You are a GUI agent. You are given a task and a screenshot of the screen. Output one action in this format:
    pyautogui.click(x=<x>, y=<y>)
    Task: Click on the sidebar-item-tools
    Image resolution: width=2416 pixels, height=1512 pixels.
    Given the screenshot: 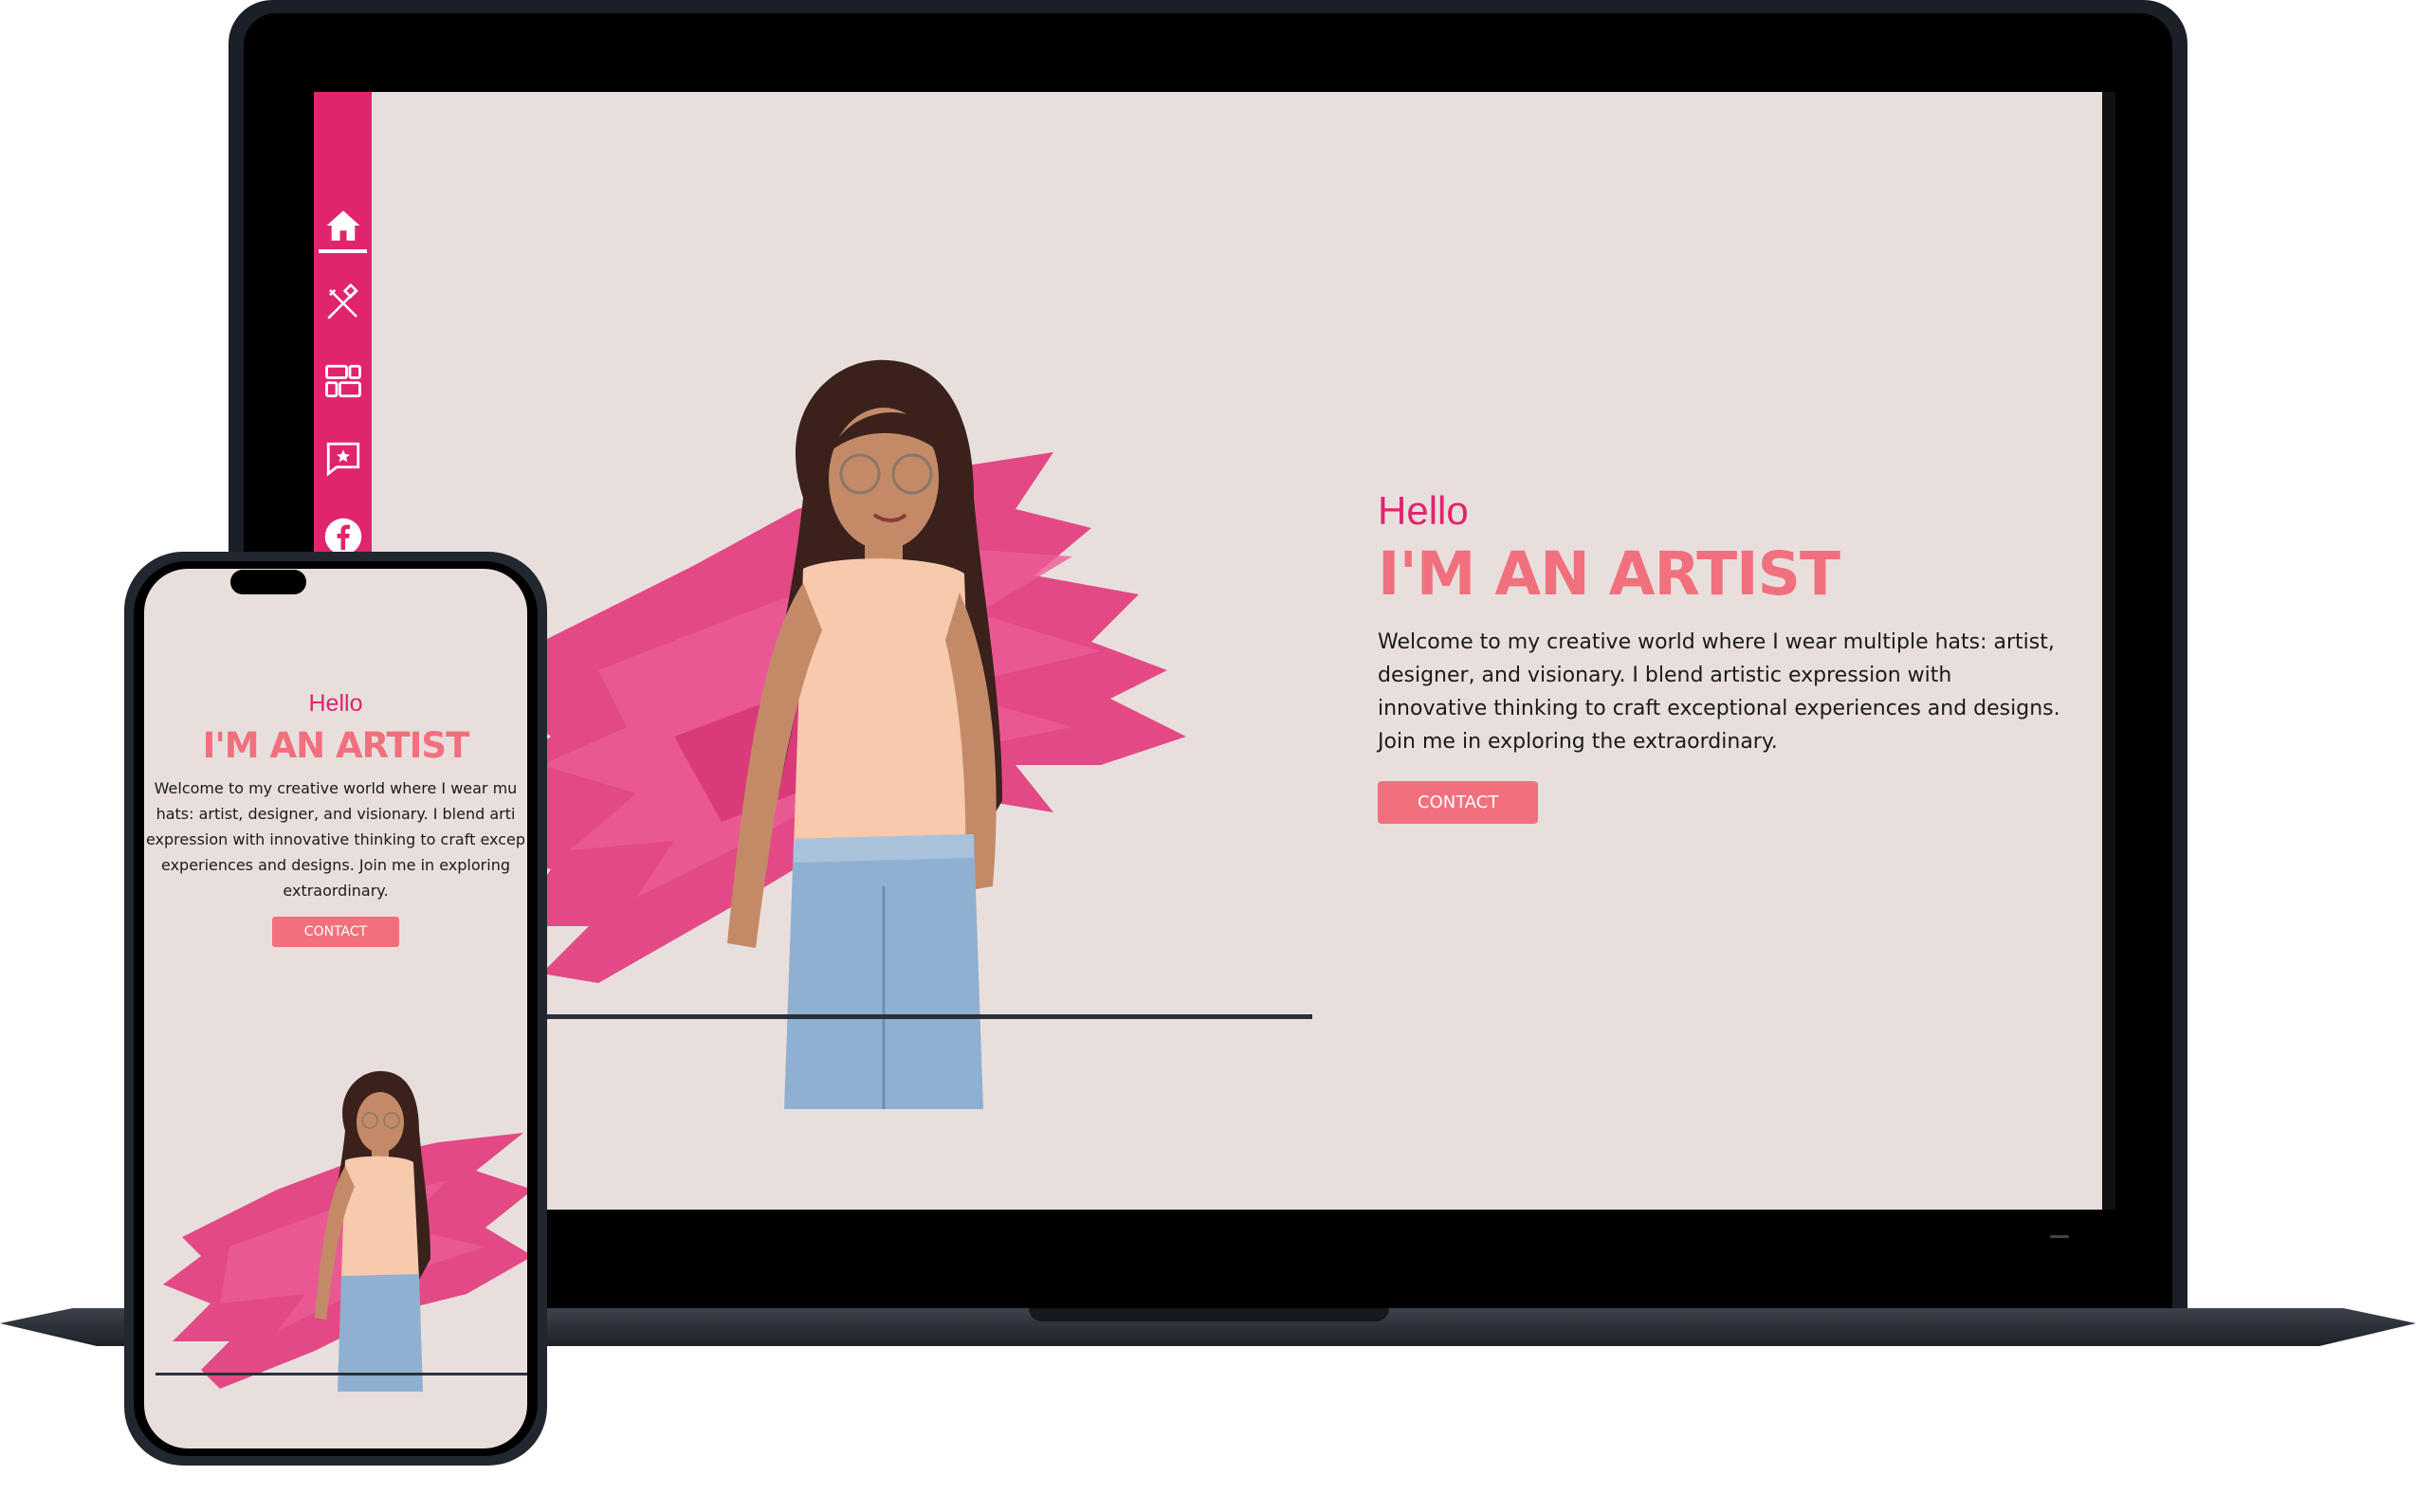 What is the action you would take?
    pyautogui.click(x=343, y=303)
    